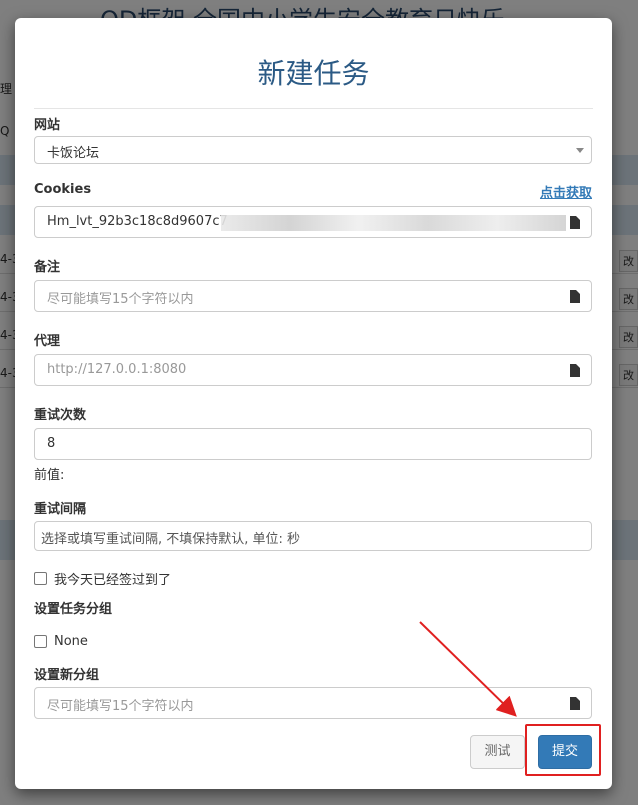  I want to click on annotation-highlight-box, so click(563, 750).